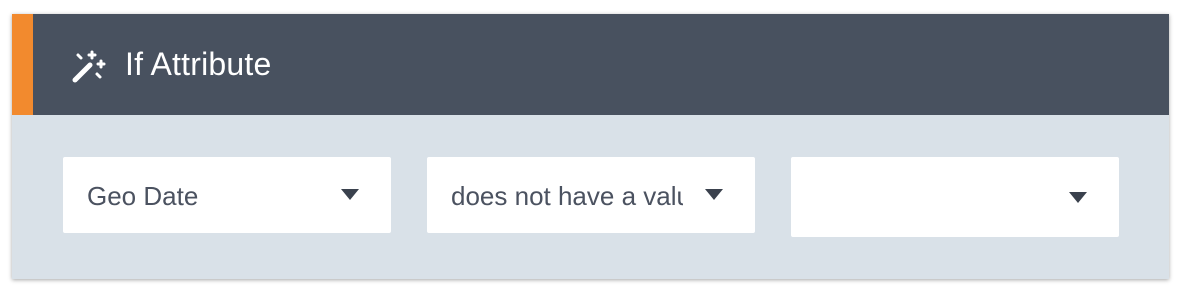 The height and width of the screenshot is (295, 1189). I want to click on accent-bar, so click(22, 64).